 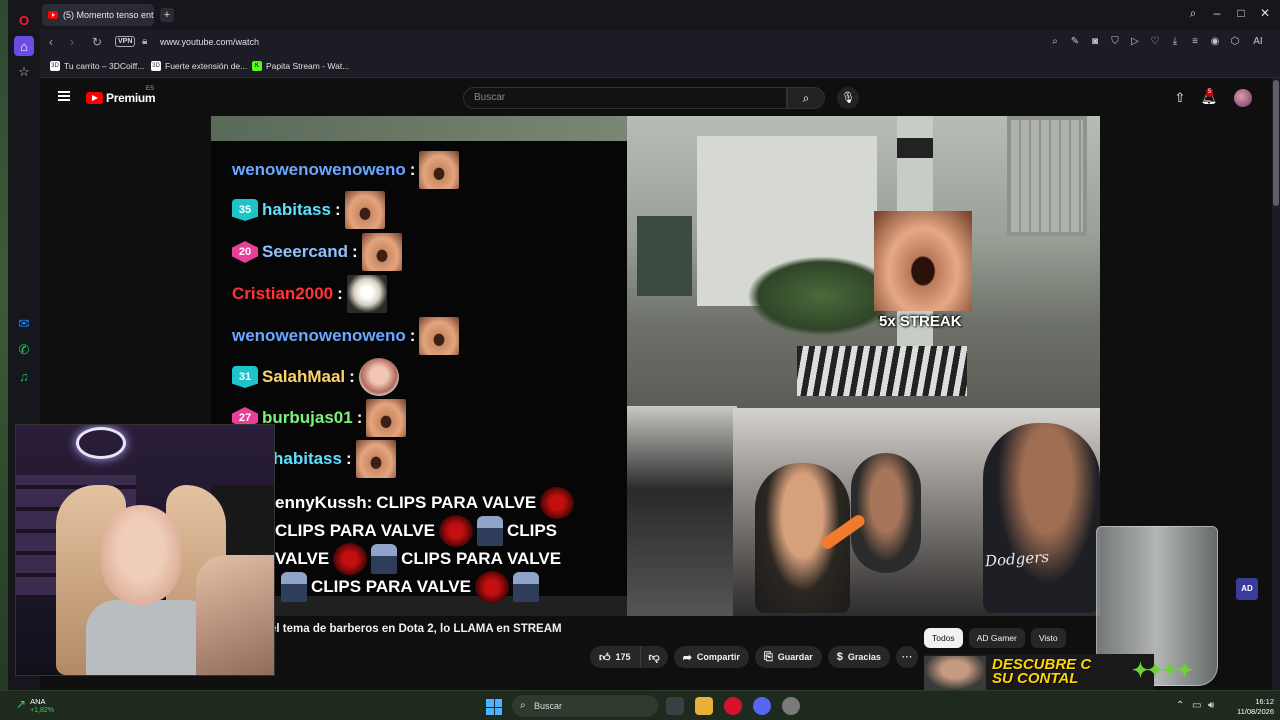 I want to click on chevron-up-icon: ⌃, so click(x=1180, y=705).